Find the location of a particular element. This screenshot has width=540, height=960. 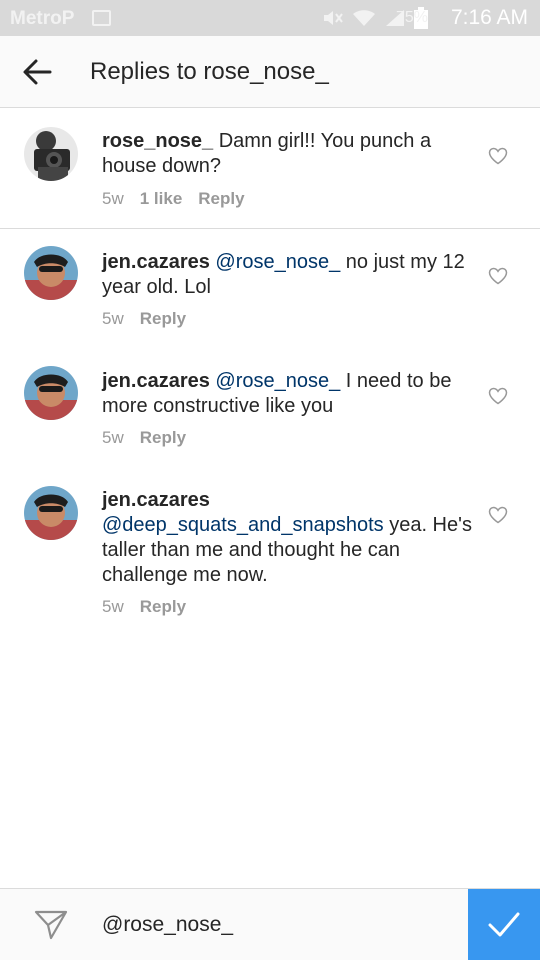

reply-input is located at coordinates (277, 925).